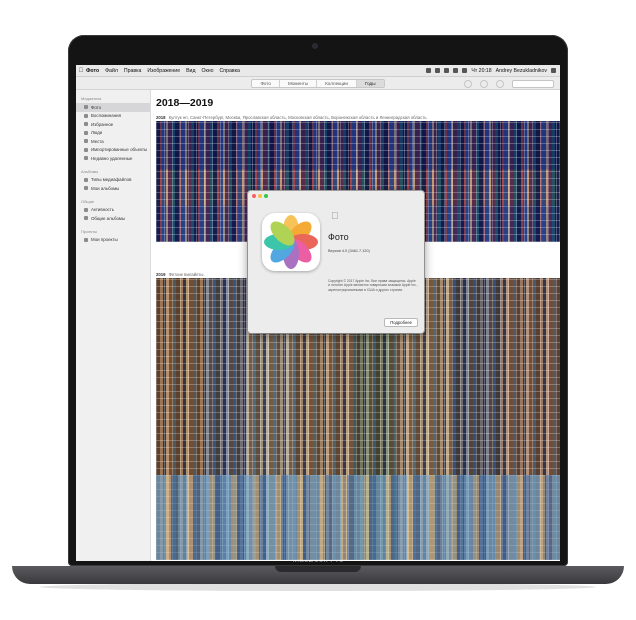 This screenshot has height=620, width=636. Describe the element at coordinates (89, 231) in the screenshot. I see `sidebar-heading: Проекты` at that location.